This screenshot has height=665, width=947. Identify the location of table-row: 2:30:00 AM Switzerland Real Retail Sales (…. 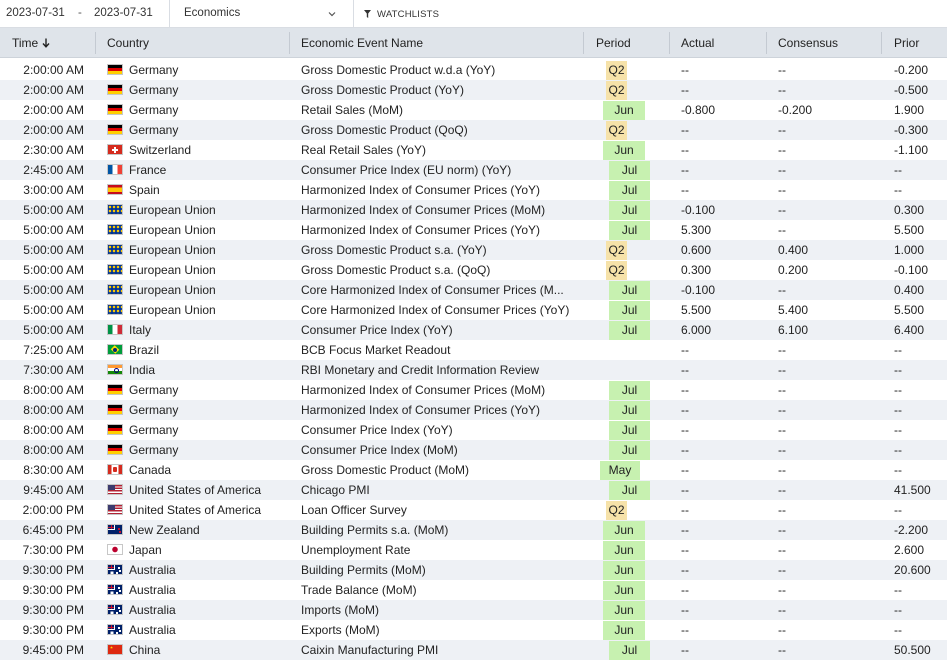
(473, 150).